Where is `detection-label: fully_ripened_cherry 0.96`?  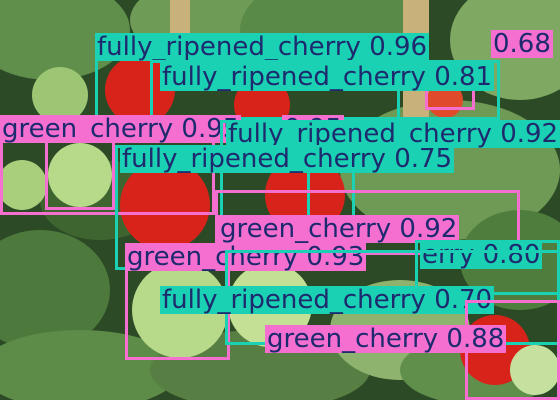 detection-label: fully_ripened_cherry 0.96 is located at coordinates (262, 47).